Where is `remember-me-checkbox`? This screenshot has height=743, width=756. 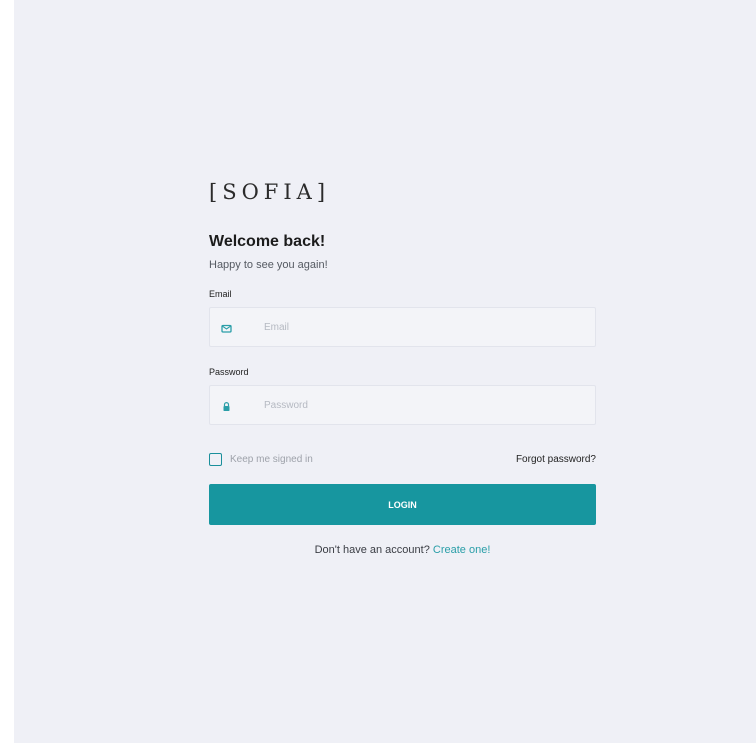
remember-me-checkbox is located at coordinates (215, 459).